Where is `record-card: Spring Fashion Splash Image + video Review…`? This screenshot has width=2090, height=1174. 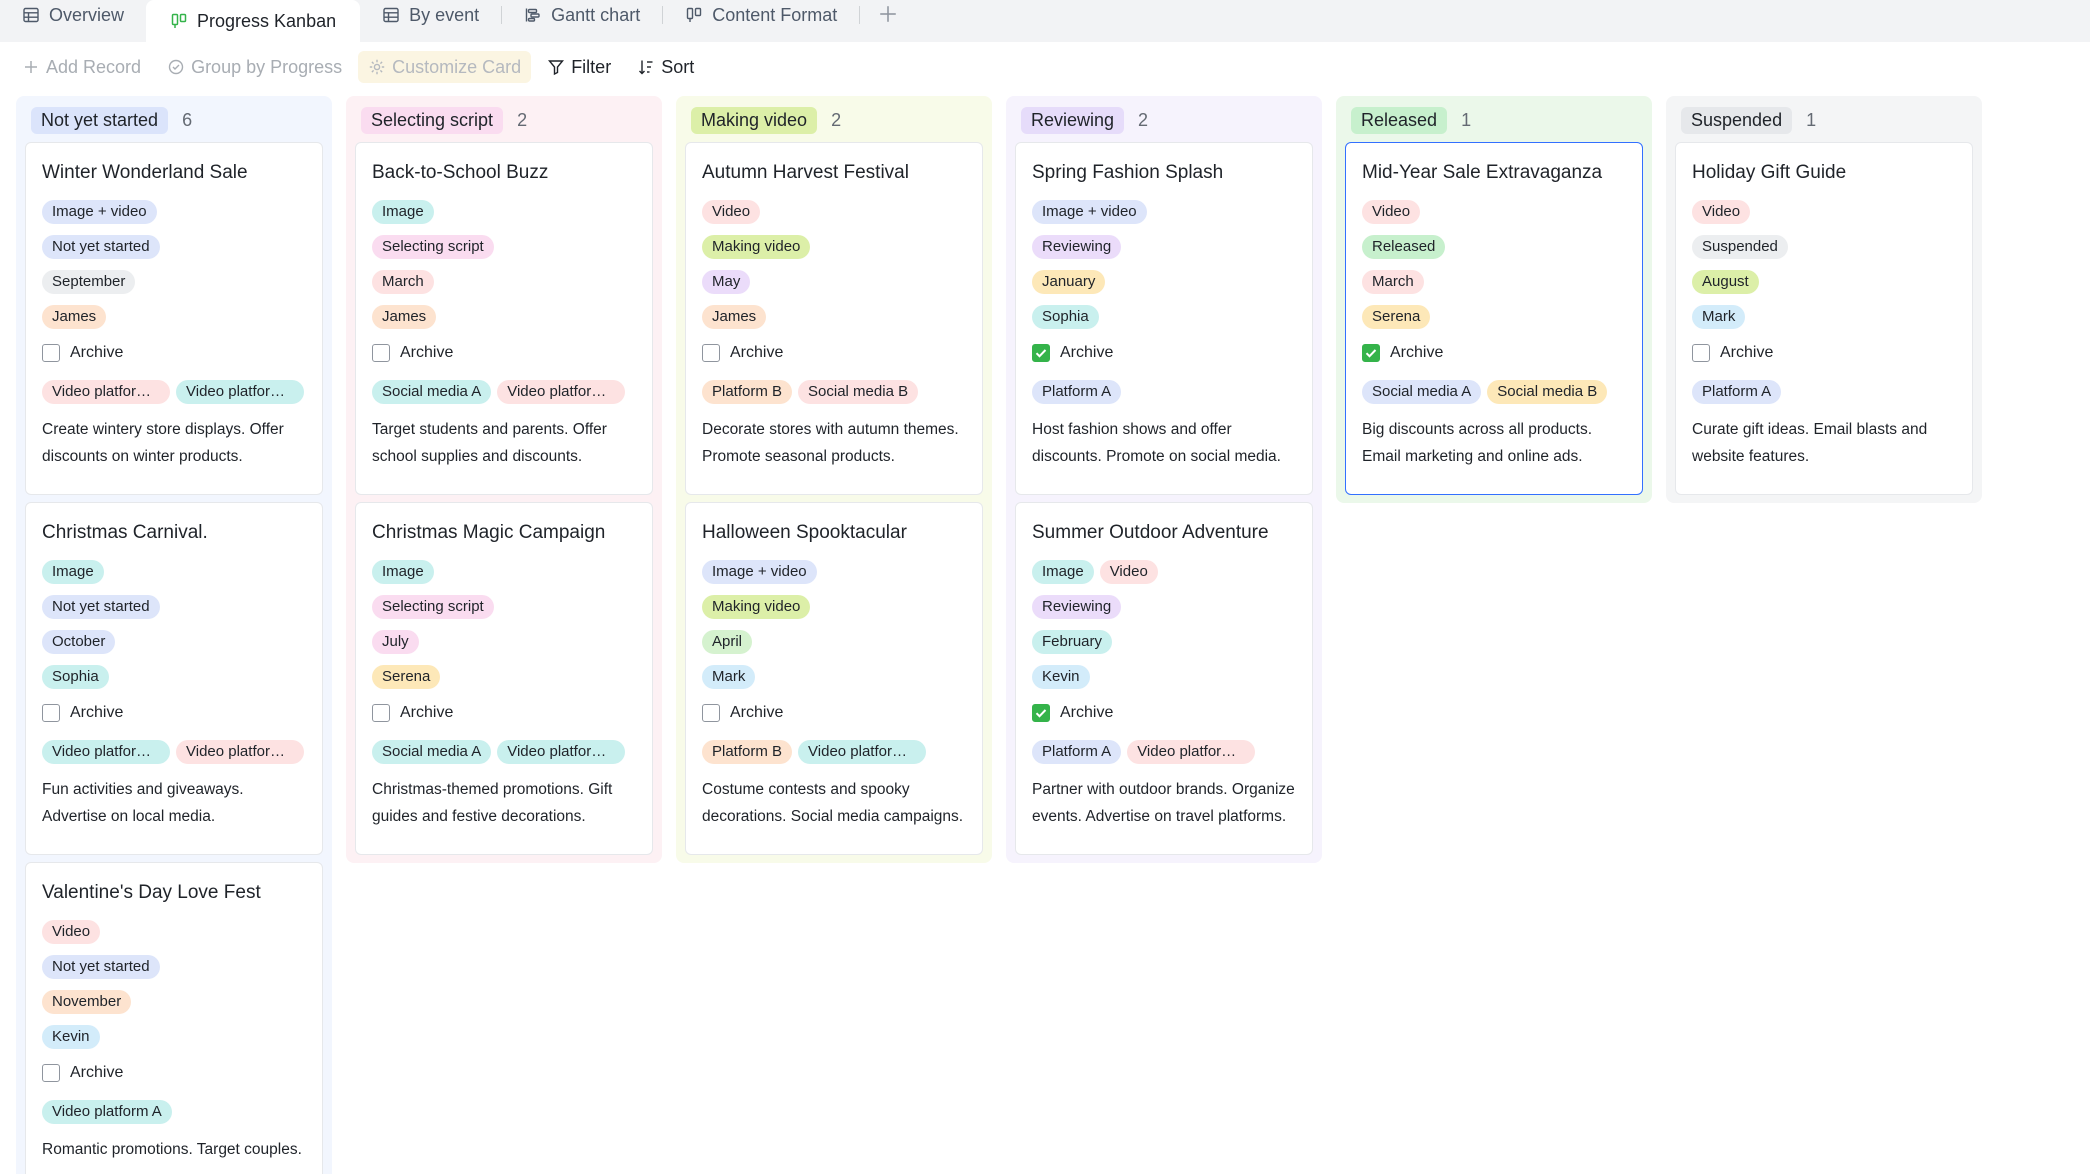 record-card: Spring Fashion Splash Image + video Review… is located at coordinates (1164, 318).